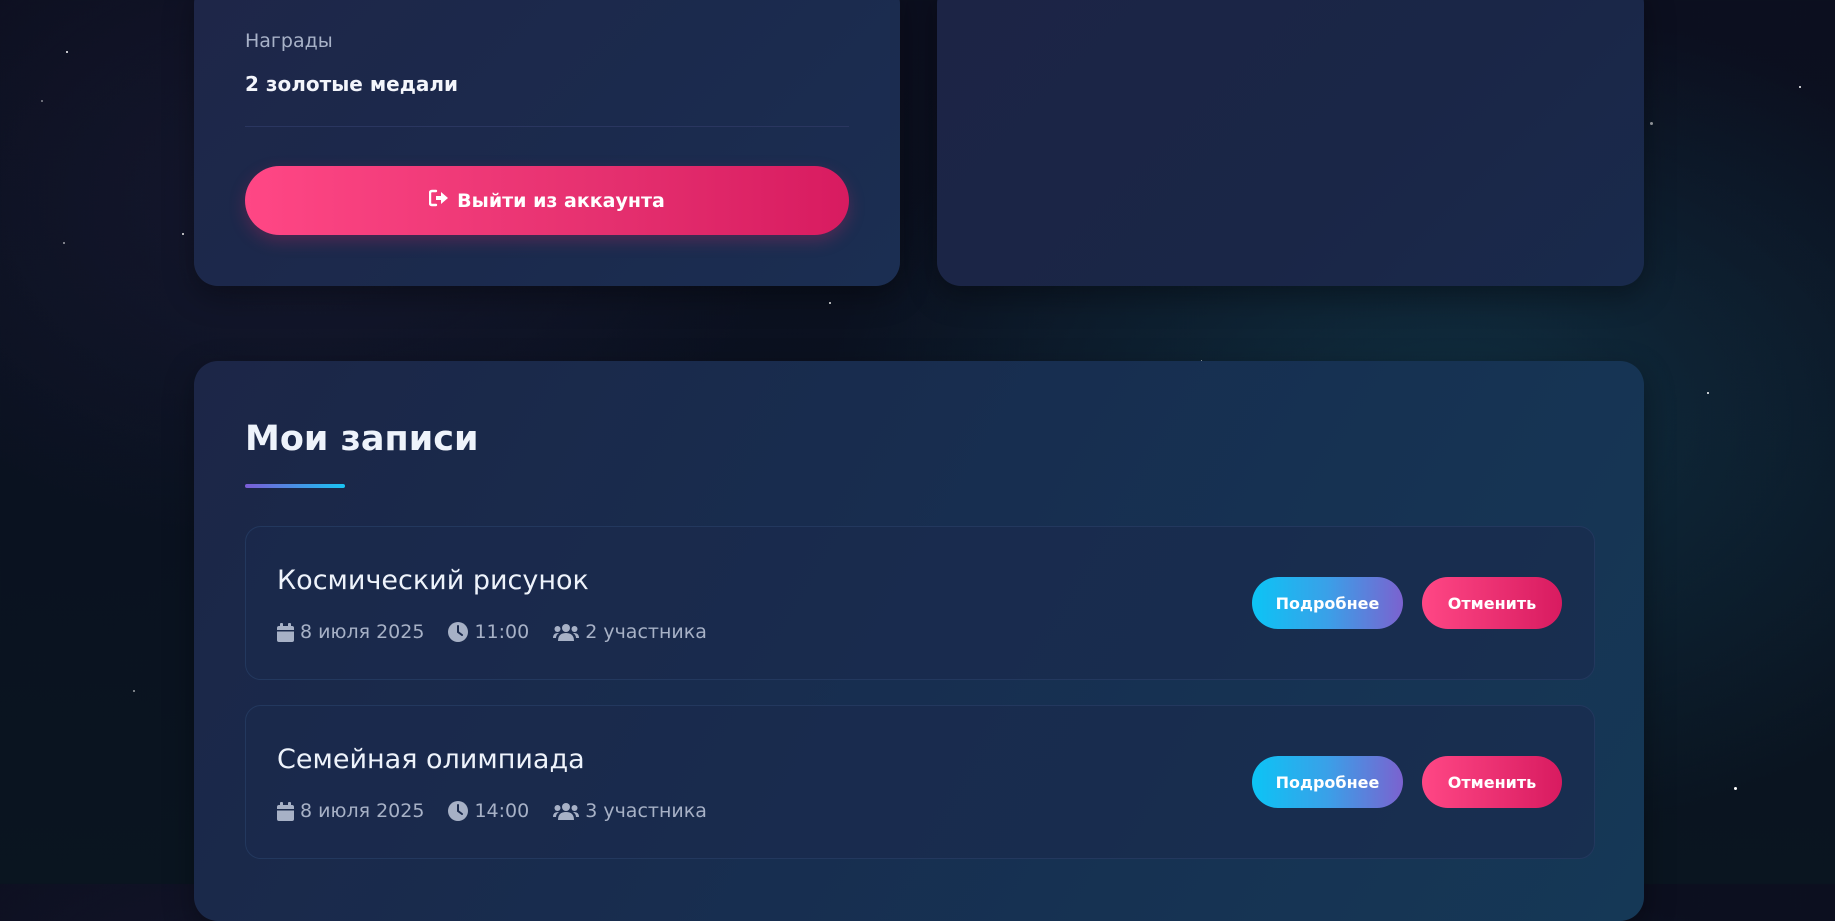  Describe the element at coordinates (438, 200) in the screenshot. I see `sign-out-icon` at that location.